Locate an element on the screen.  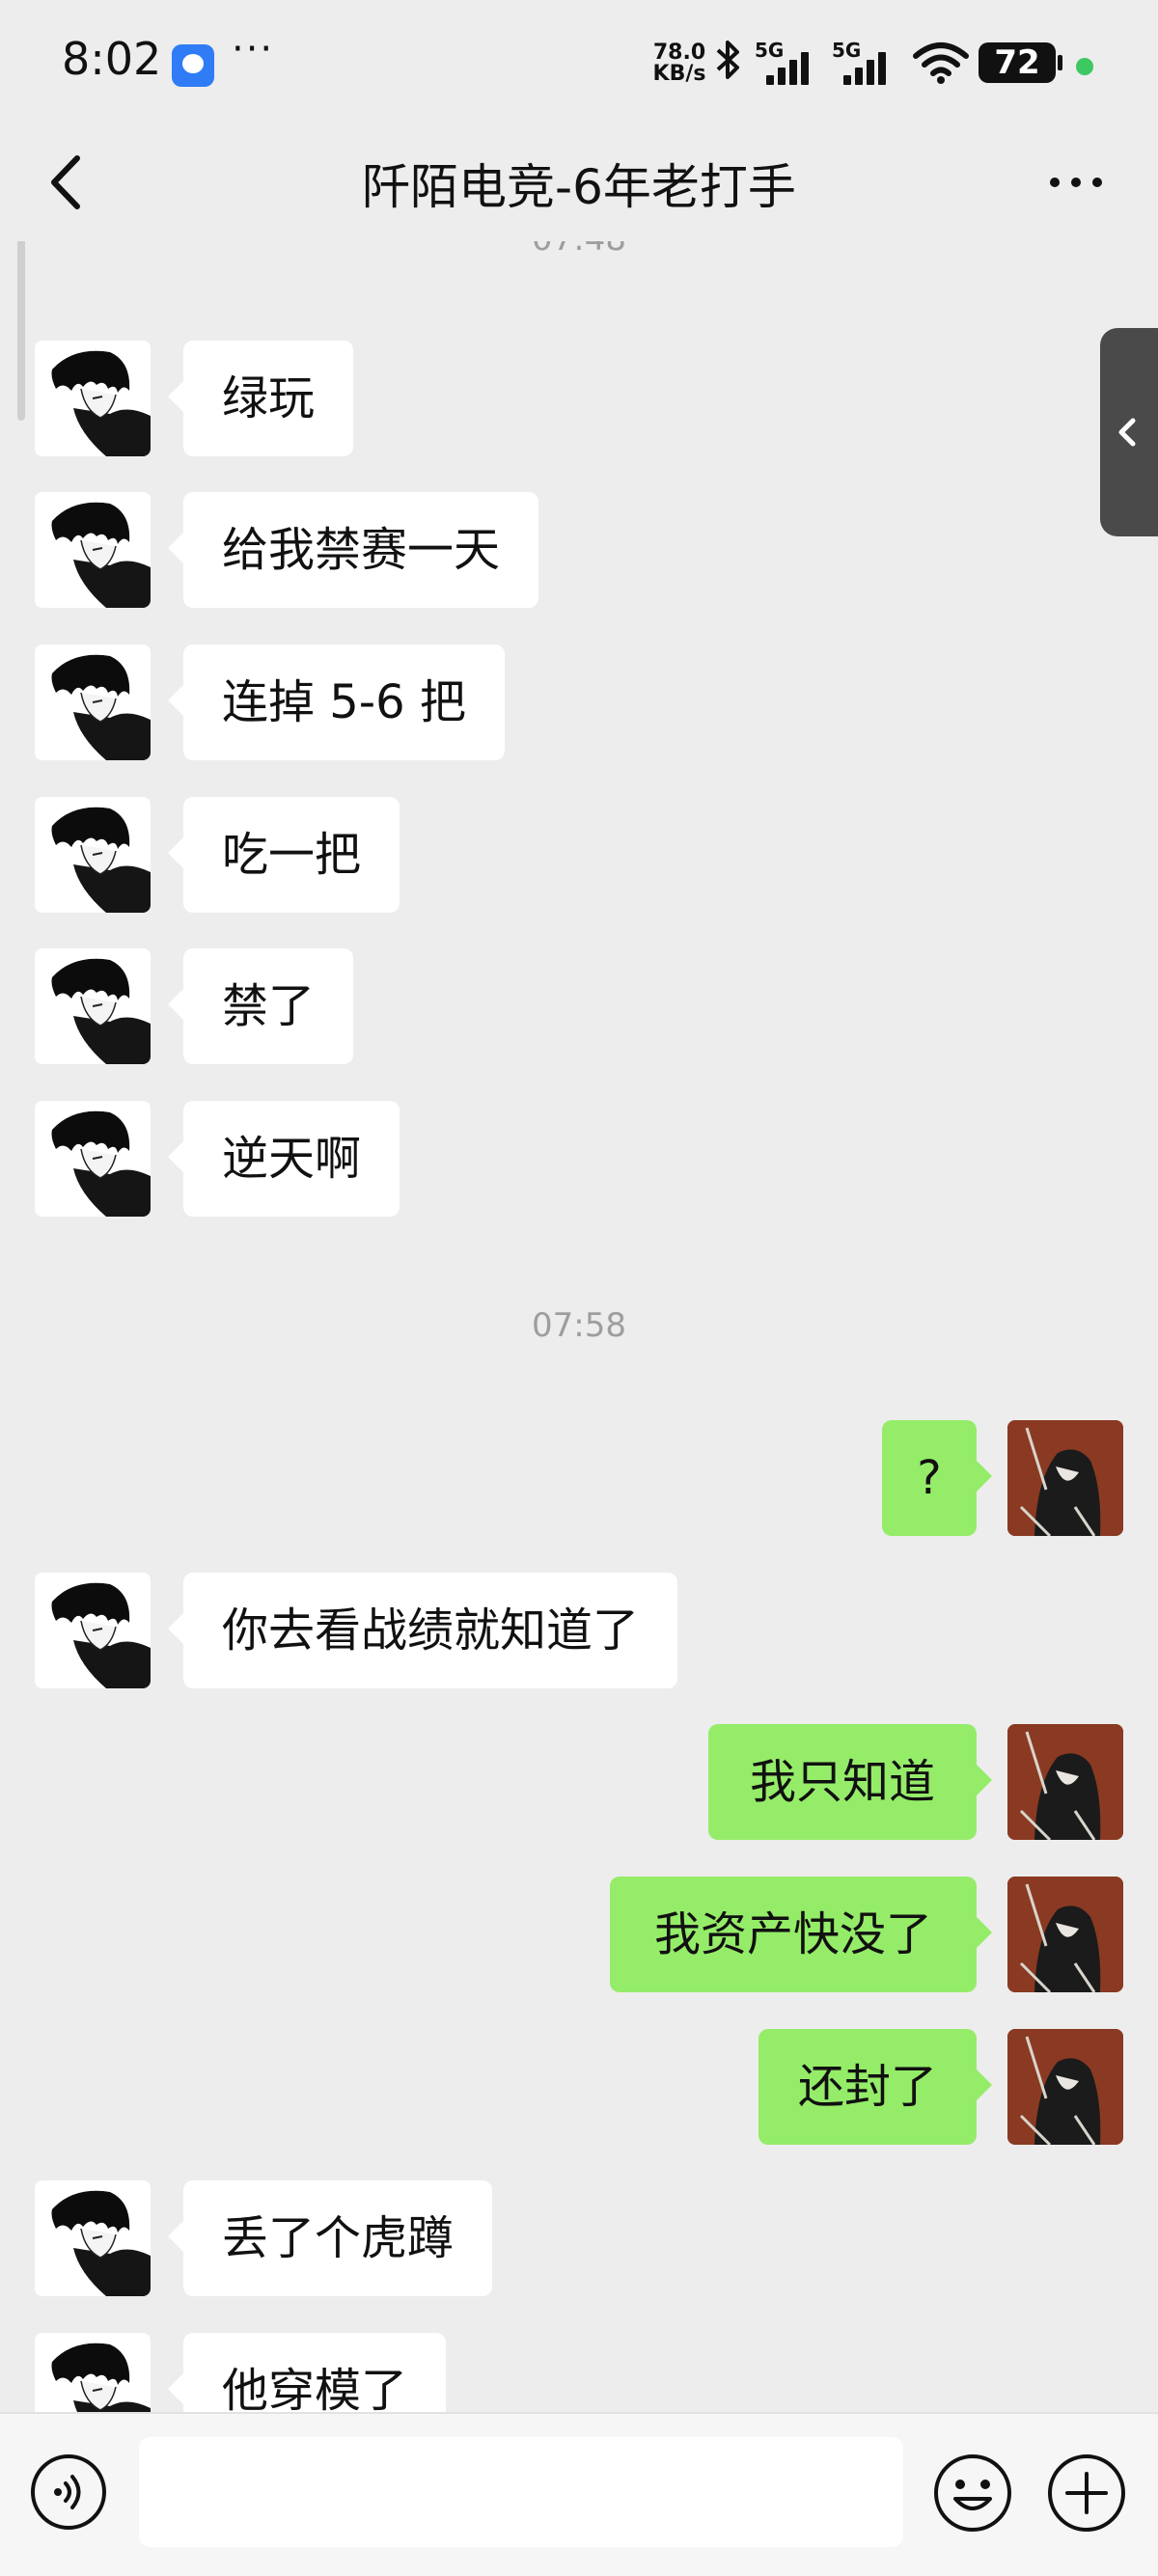
battery-level: 72 is located at coordinates (1017, 63).